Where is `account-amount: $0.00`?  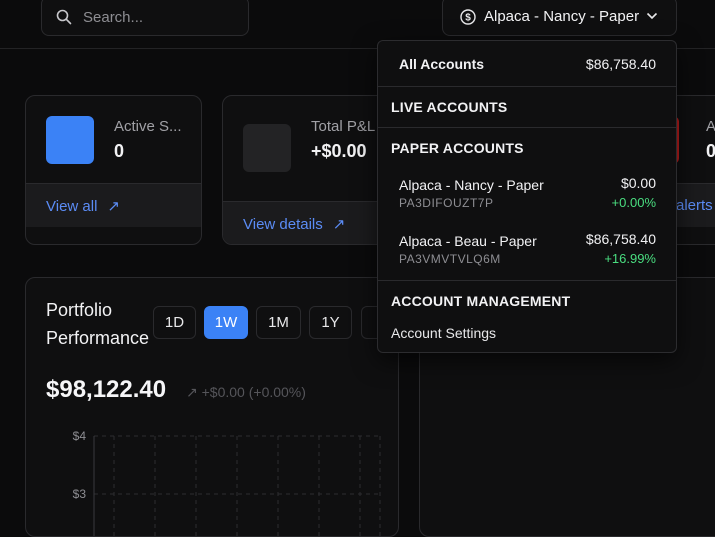 account-amount: $0.00 is located at coordinates (638, 183).